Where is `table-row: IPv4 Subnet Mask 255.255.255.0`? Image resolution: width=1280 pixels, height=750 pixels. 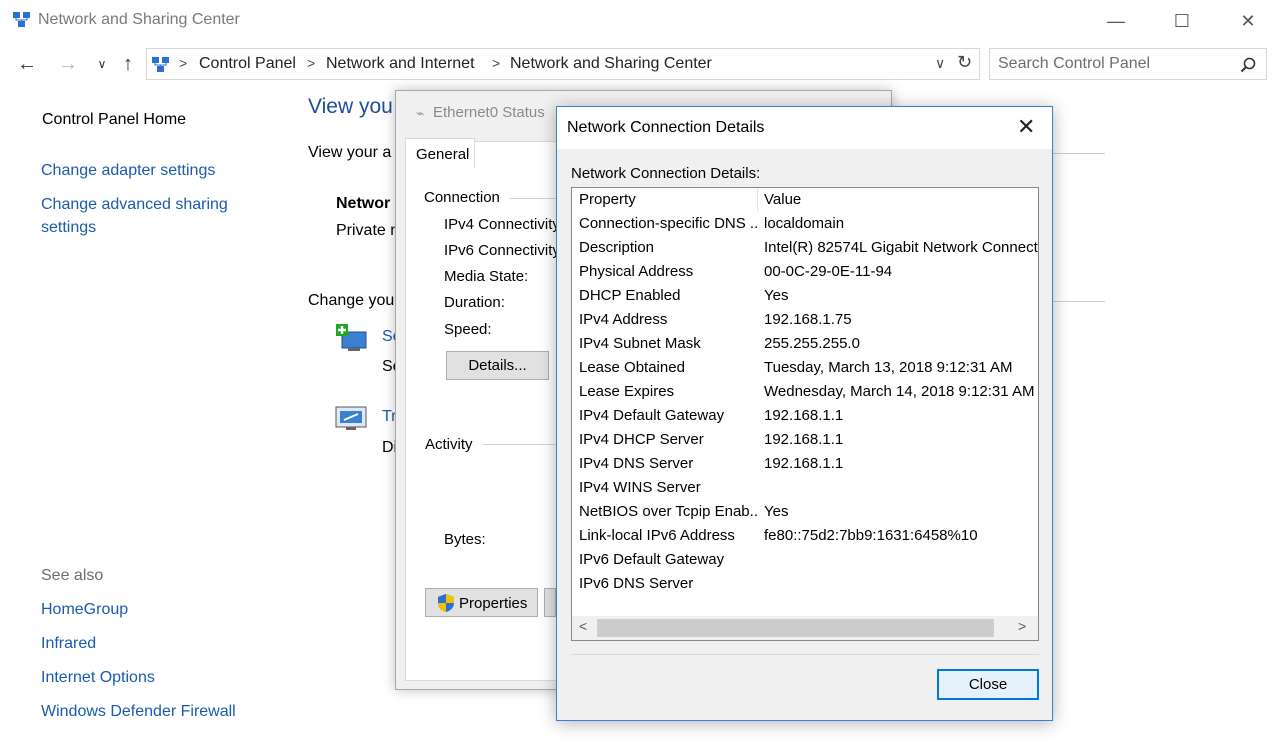
table-row: IPv4 Subnet Mask 255.255.255.0 is located at coordinates (805, 344).